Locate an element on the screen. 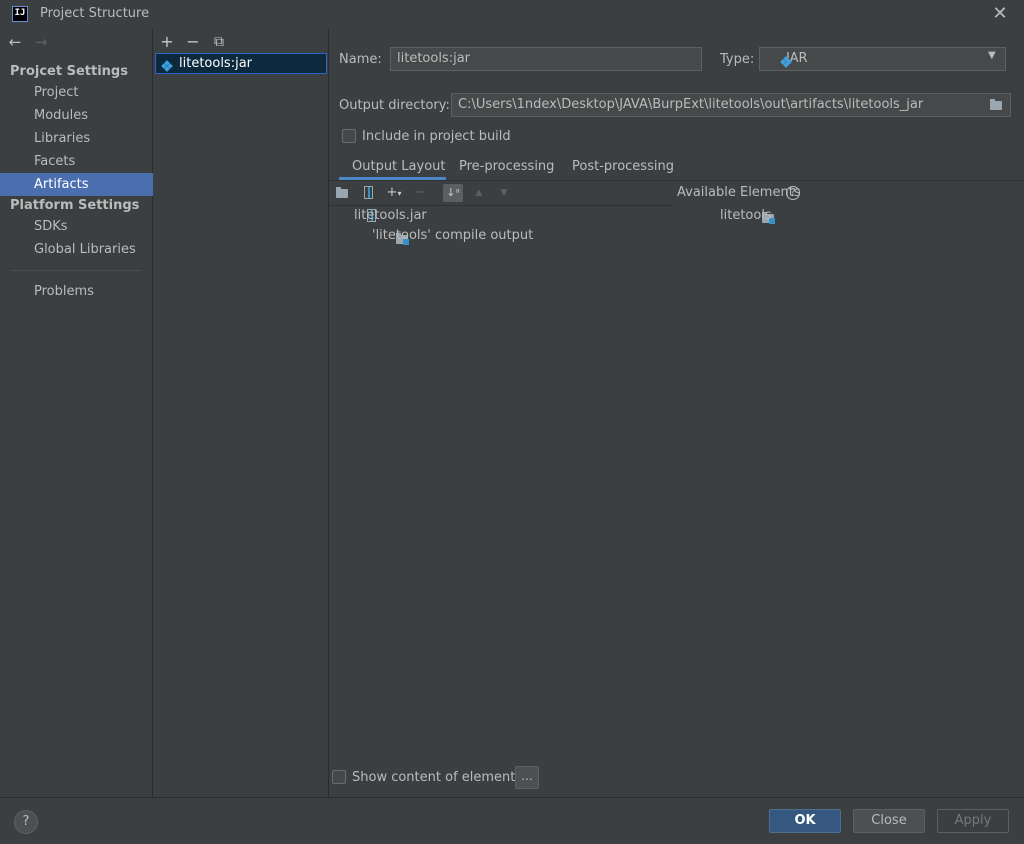 The height and width of the screenshot is (844, 1024). nav-item-libraries: Libraries is located at coordinates (76, 138).